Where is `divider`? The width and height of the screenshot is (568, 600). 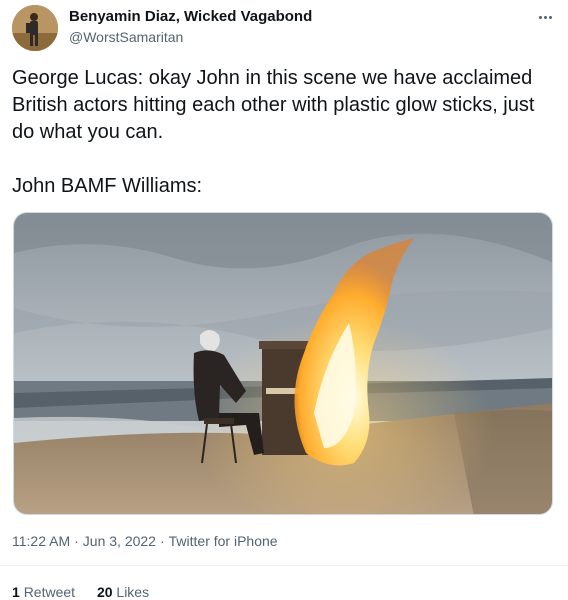 divider is located at coordinates (284, 565).